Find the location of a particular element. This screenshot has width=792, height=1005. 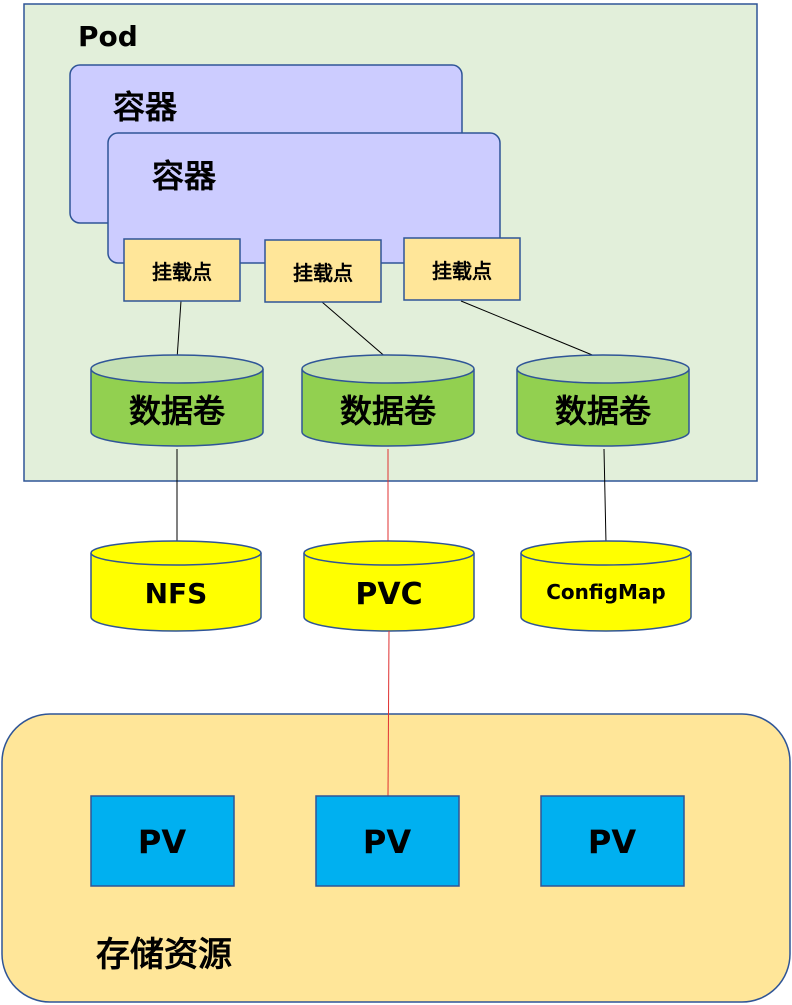

mount-point-1: 挂载点 is located at coordinates (182, 270).